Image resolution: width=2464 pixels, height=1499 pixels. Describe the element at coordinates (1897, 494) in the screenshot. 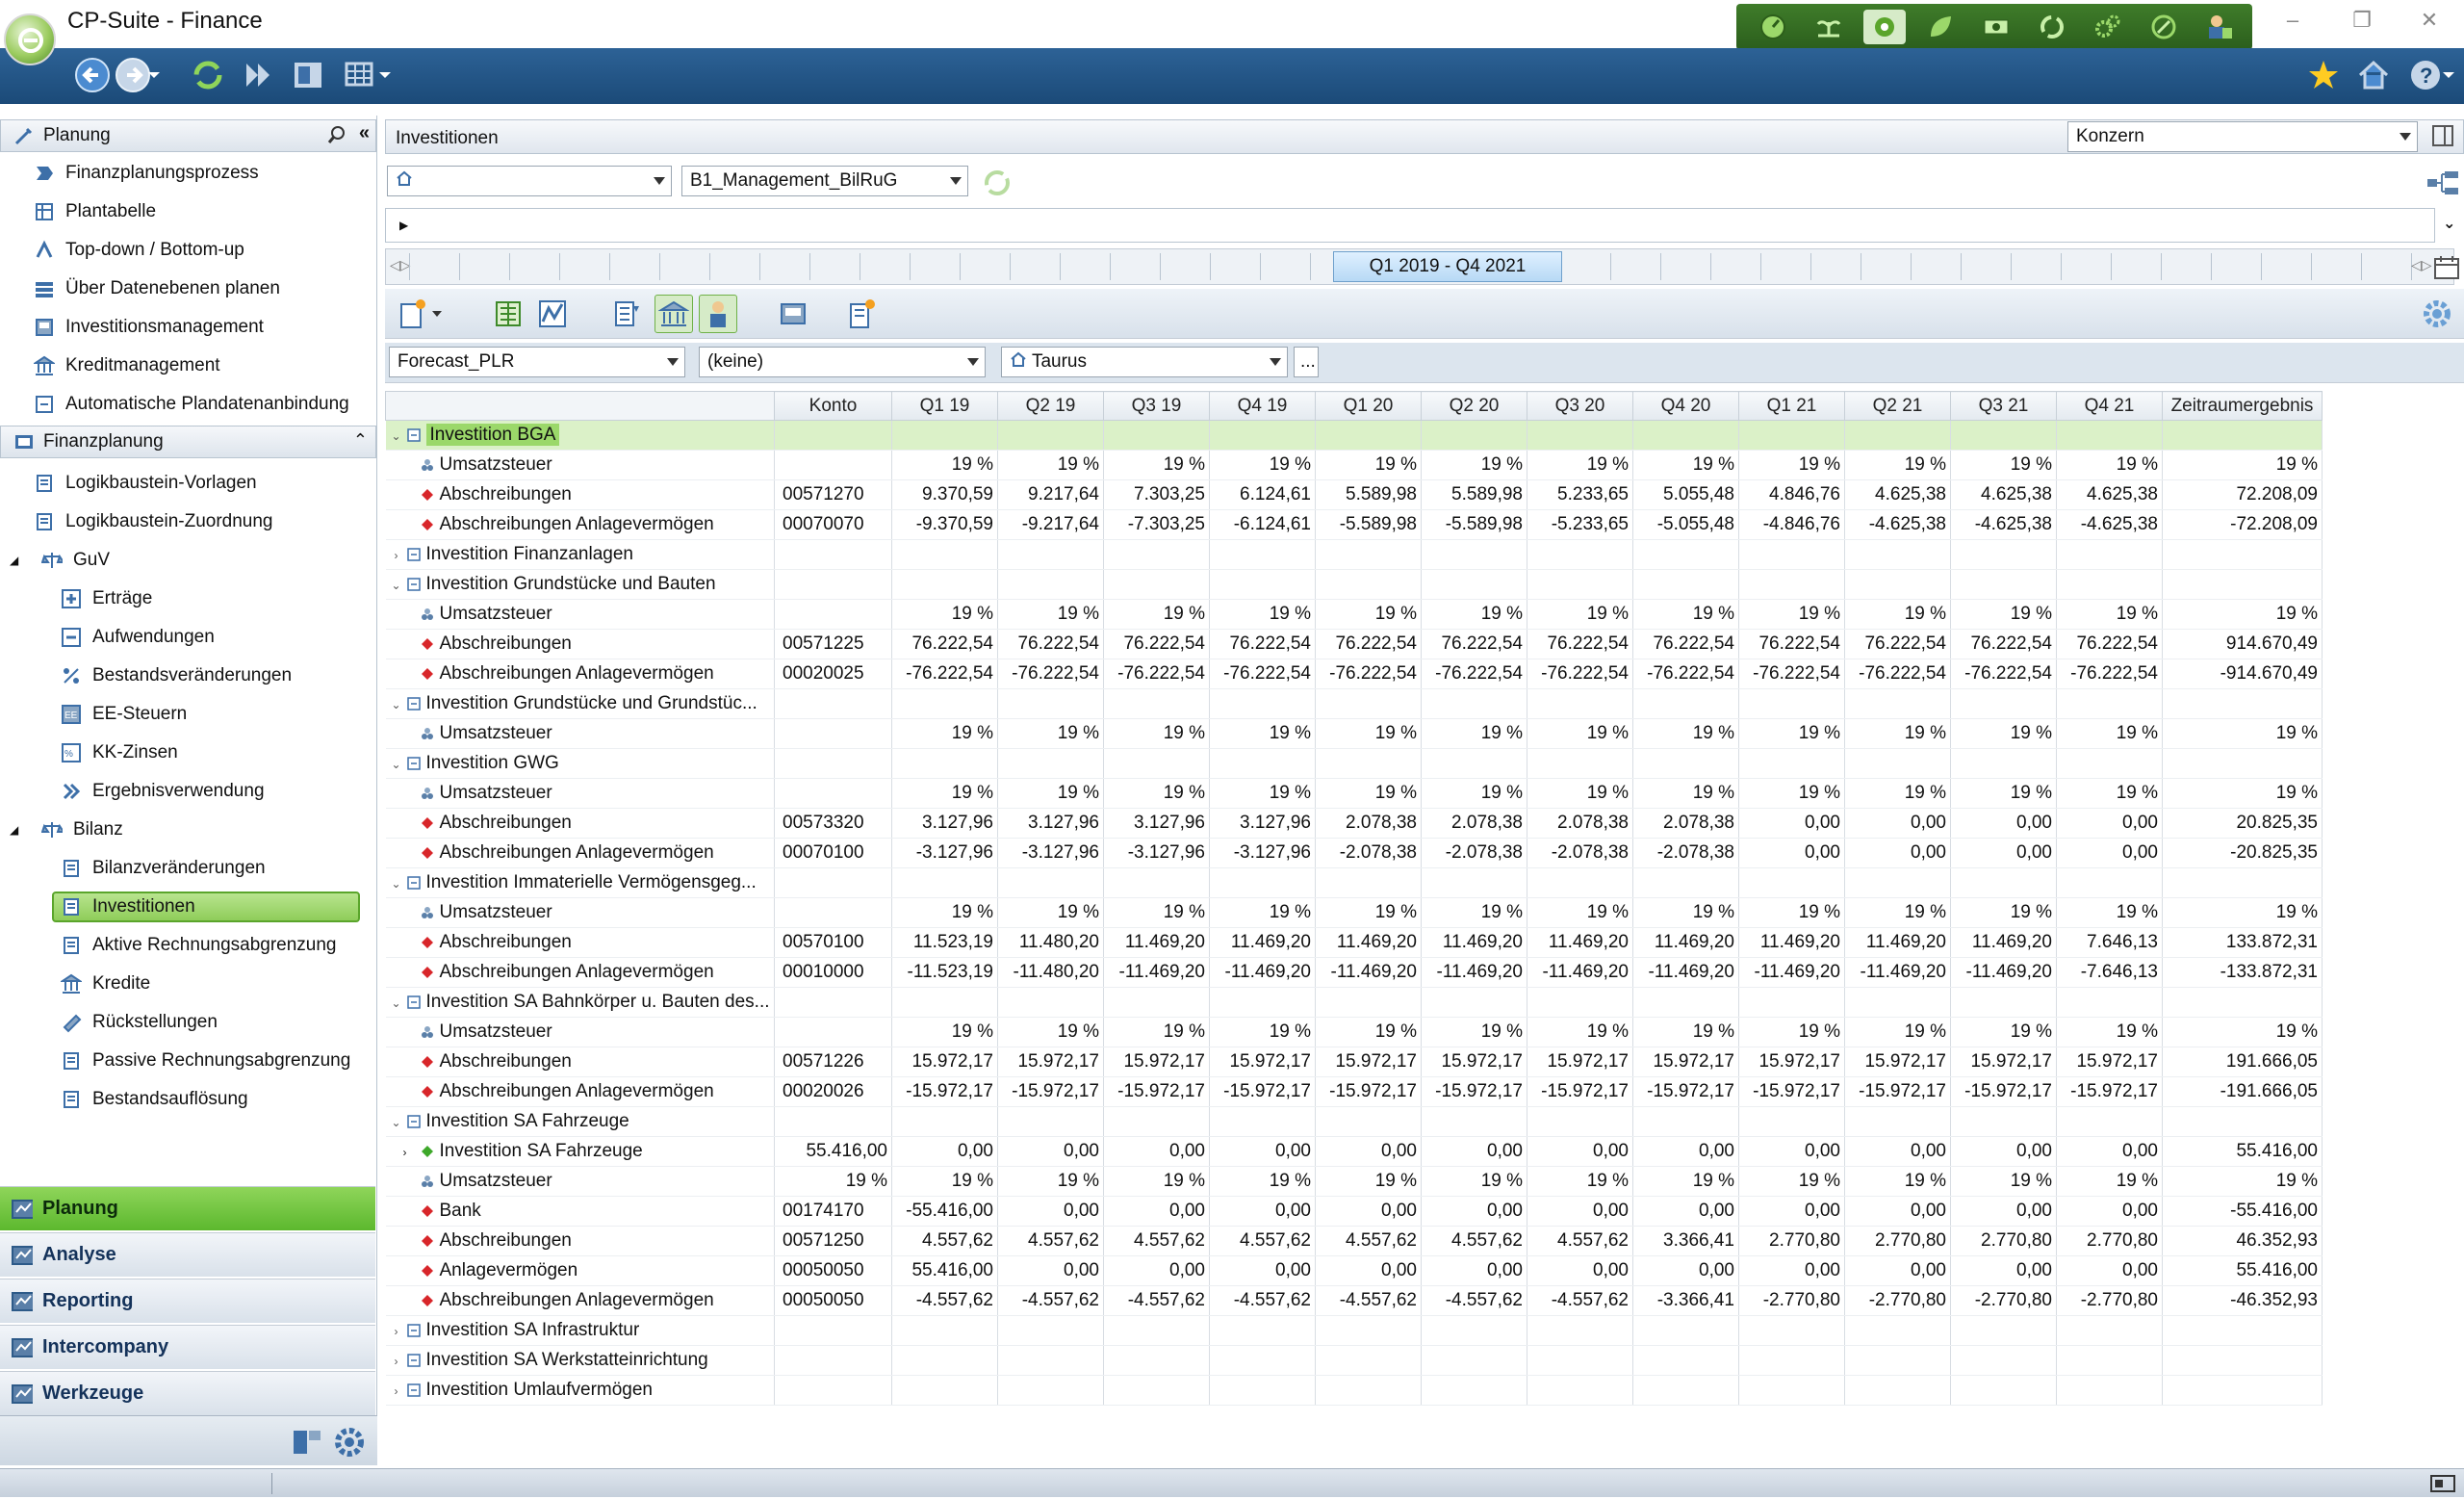

I see `value-cell: 4.625,38` at that location.